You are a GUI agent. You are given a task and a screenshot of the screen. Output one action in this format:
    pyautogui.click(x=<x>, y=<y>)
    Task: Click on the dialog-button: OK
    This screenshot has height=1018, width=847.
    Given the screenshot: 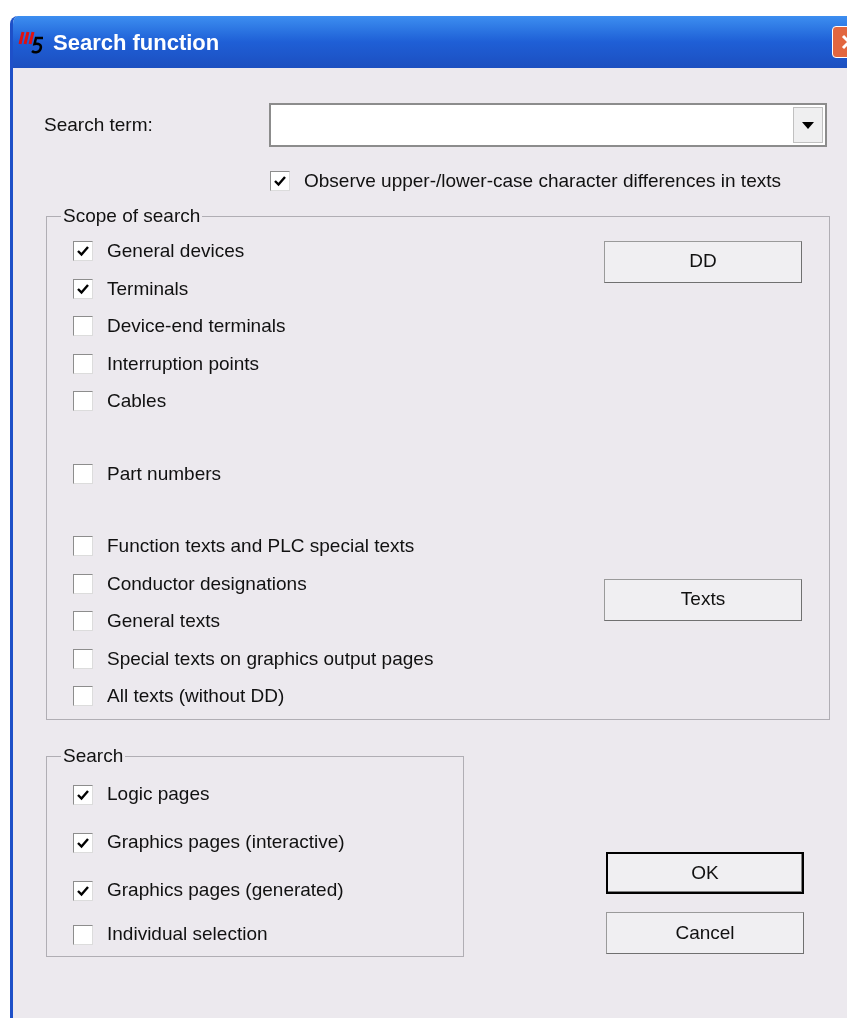 What is the action you would take?
    pyautogui.click(x=705, y=873)
    